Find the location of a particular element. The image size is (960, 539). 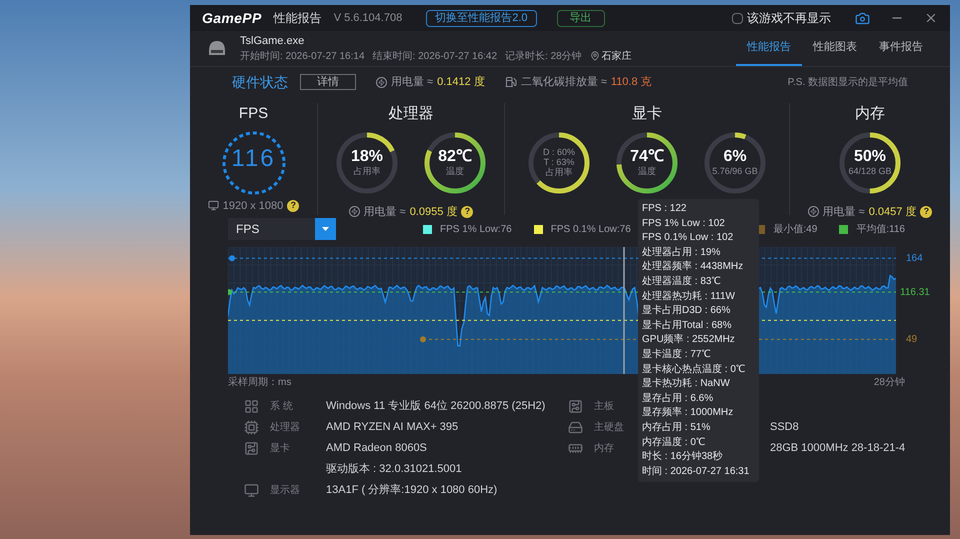

fps-ring is located at coordinates (253, 163).